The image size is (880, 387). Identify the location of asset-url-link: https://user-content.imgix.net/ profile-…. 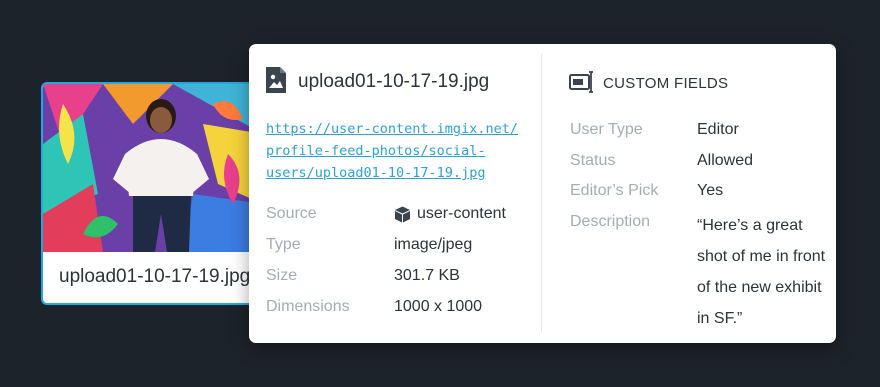
(401, 151).